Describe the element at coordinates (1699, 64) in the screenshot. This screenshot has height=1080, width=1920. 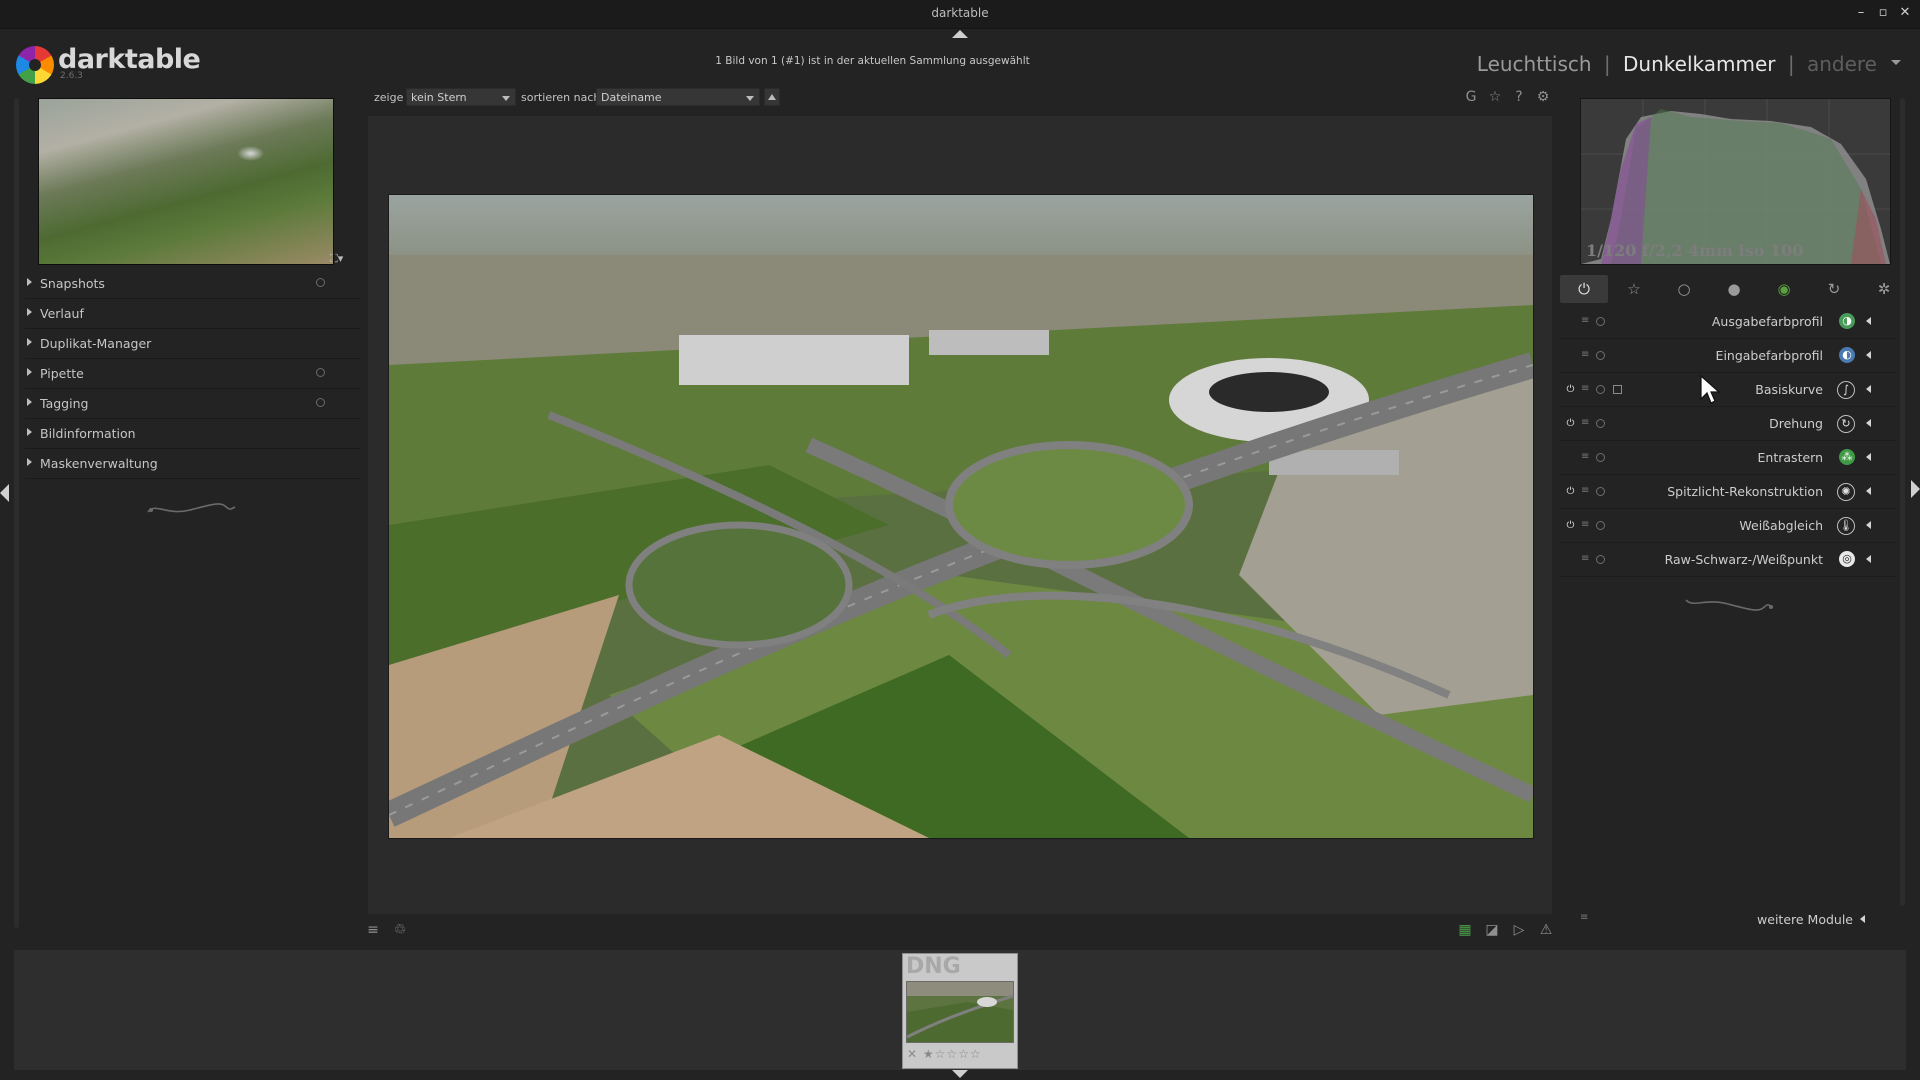
I see `view-darkroom: Dunkelkammer` at that location.